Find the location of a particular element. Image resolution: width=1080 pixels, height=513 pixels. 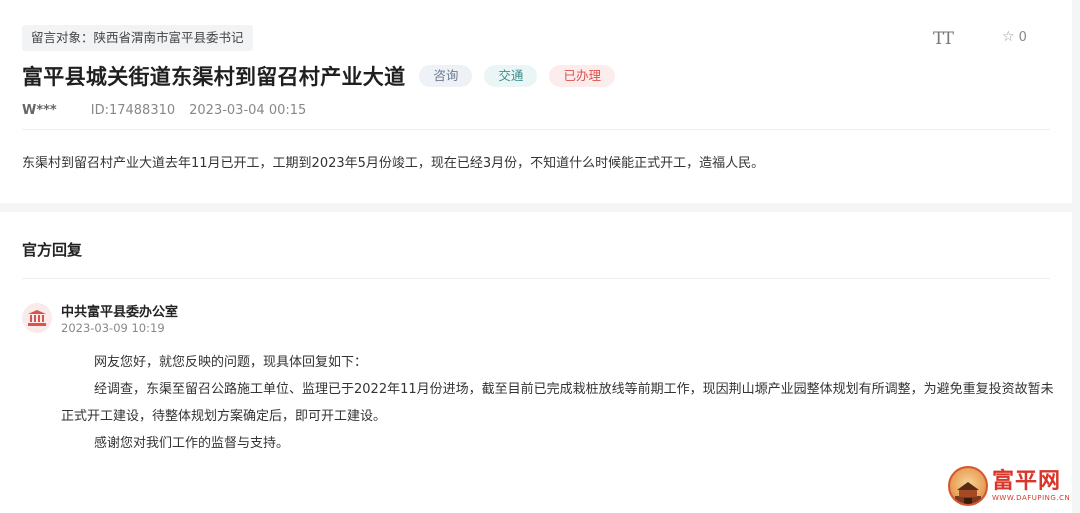

page-title: 富平县城关街道东渠村到留召村产业大道 is located at coordinates (214, 77).